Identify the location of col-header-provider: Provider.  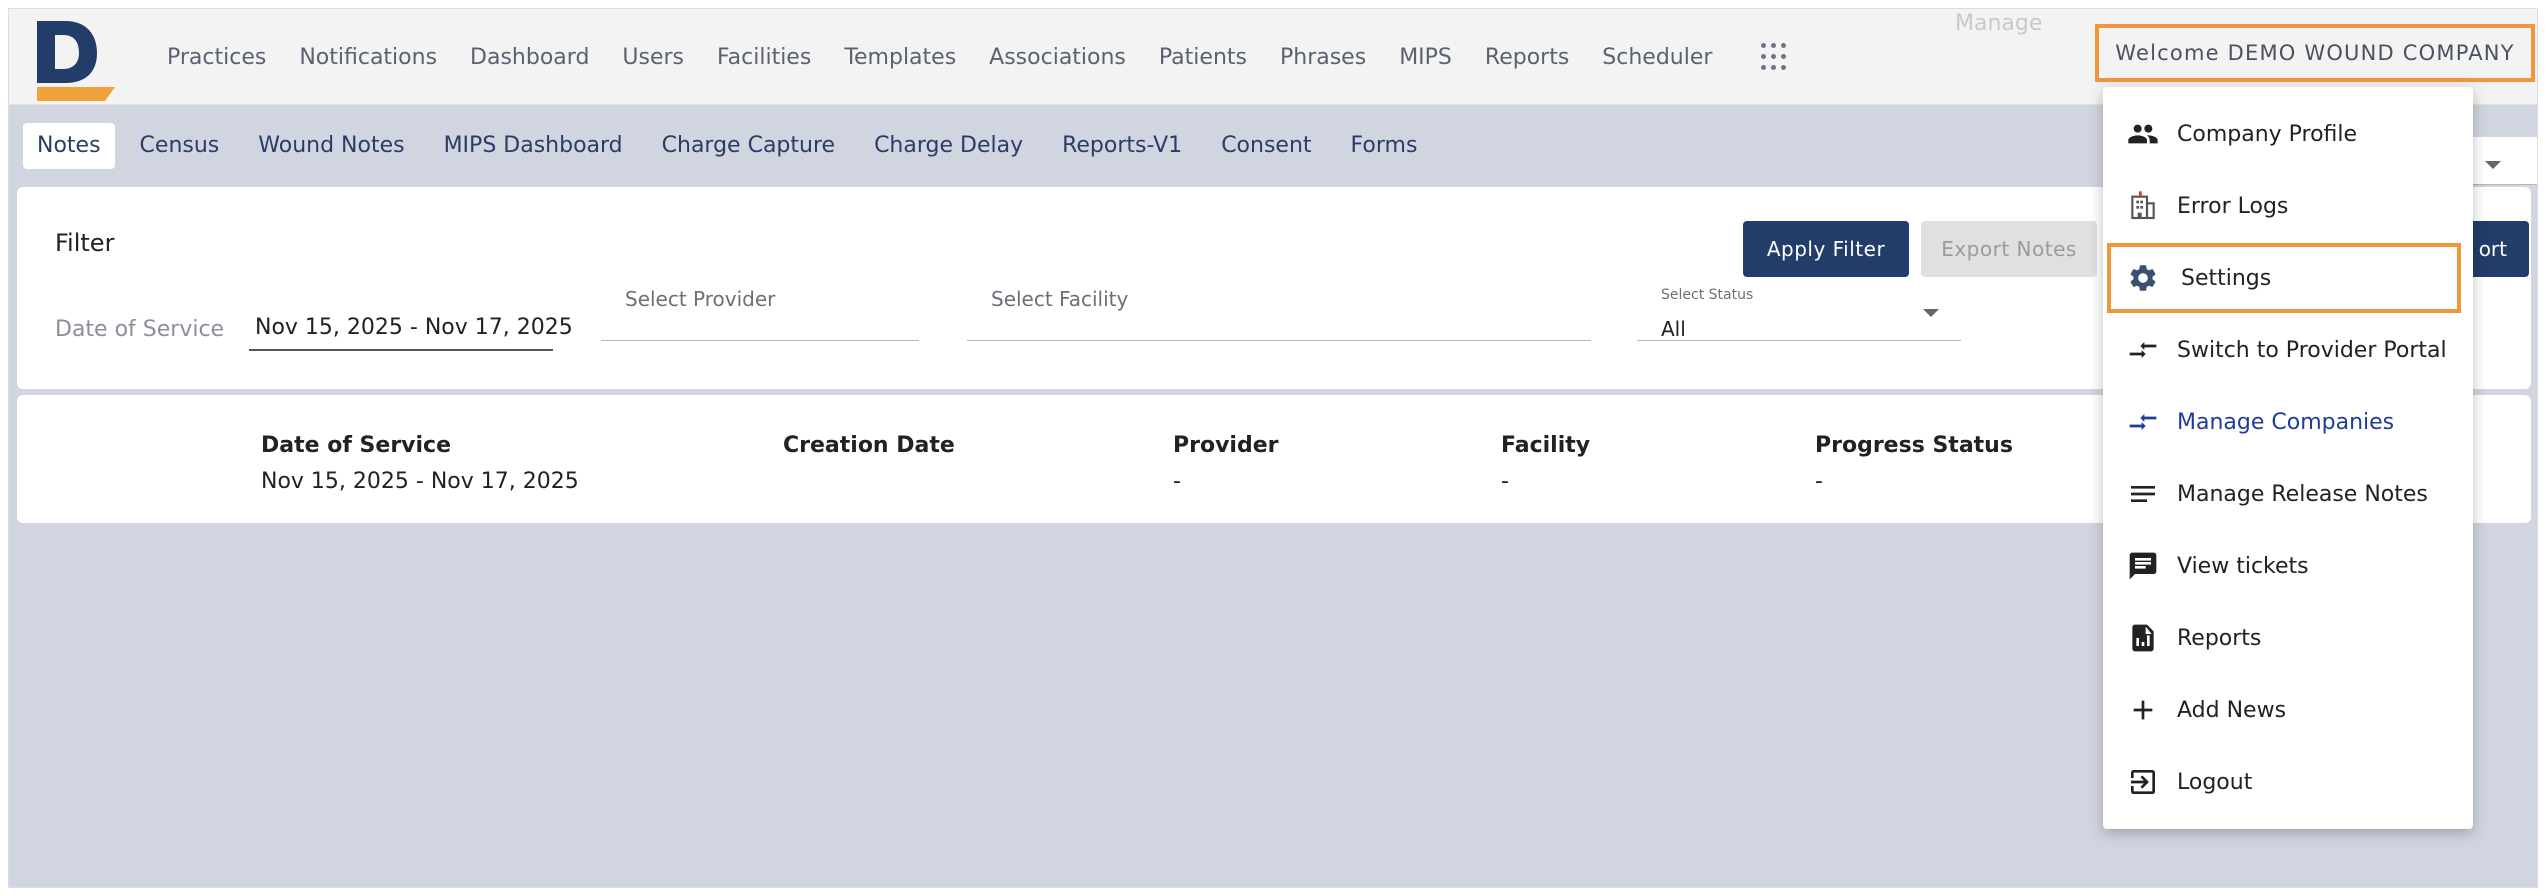
(1226, 445).